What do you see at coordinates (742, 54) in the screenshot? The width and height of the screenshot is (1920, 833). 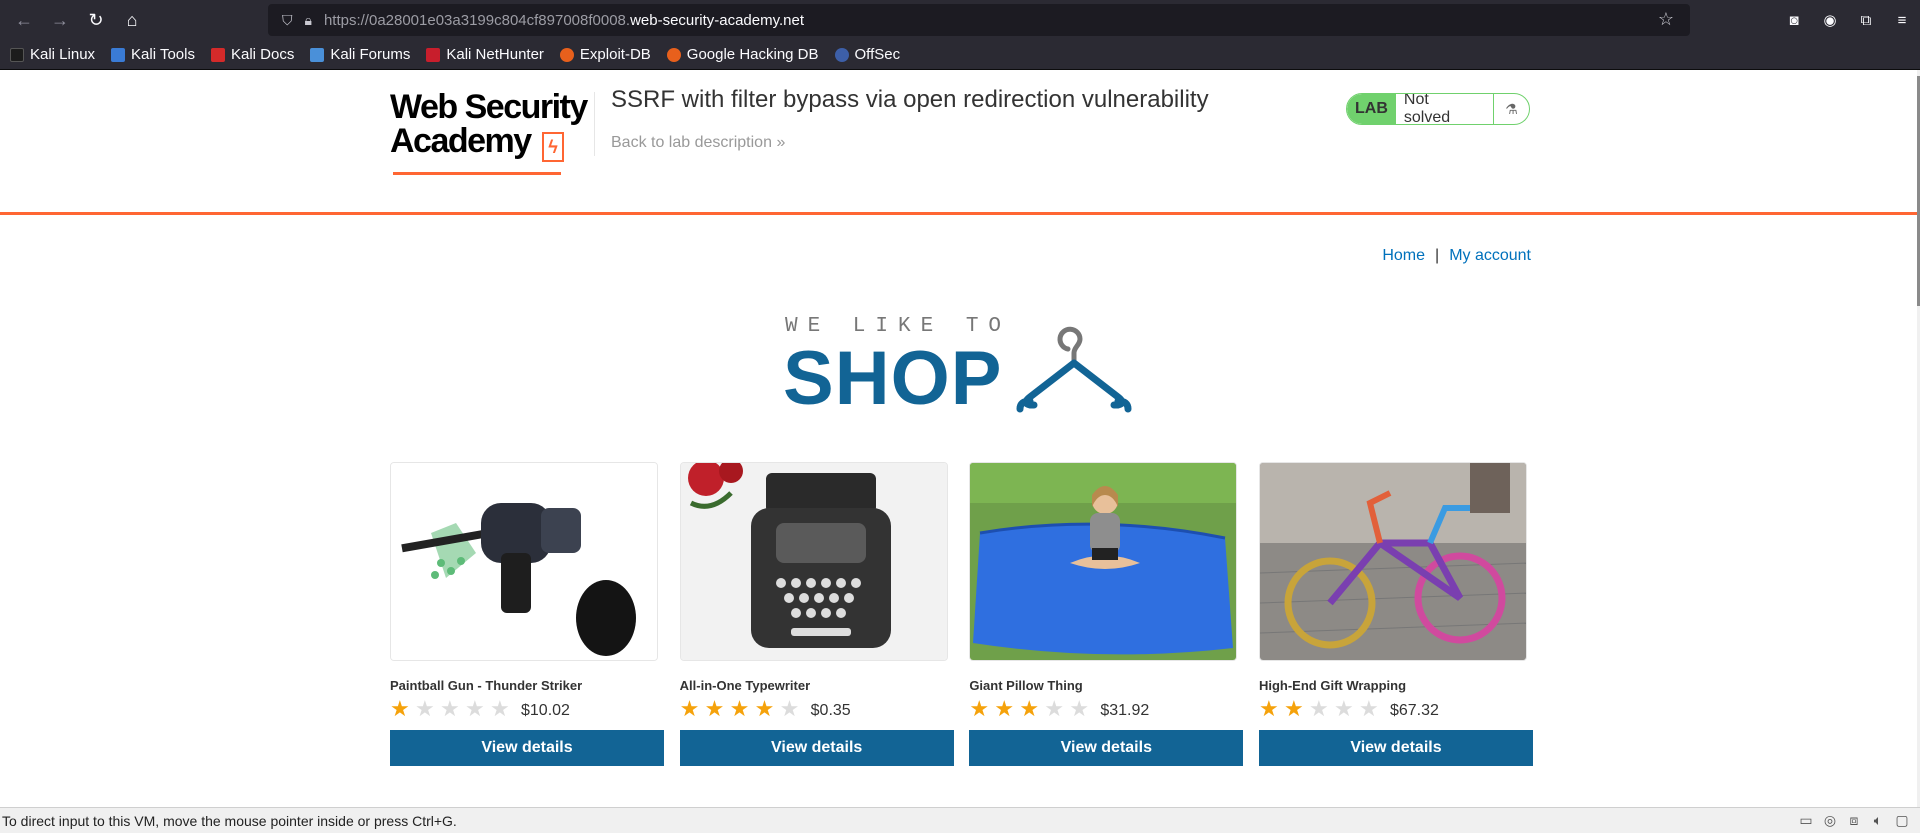 I see `bookmark-google-hacking-db: Google Hacking DB` at bounding box center [742, 54].